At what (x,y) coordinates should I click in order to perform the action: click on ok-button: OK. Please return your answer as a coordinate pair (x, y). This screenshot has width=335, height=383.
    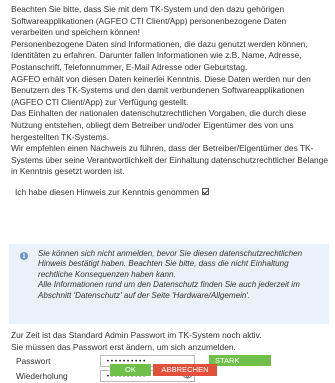
    Looking at the image, I should click on (130, 370).